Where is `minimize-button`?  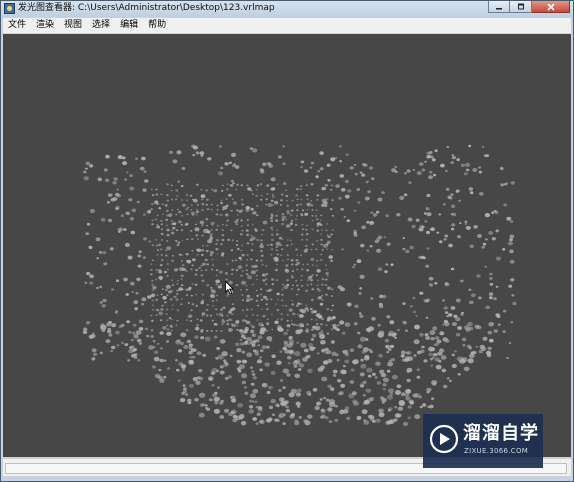
minimize-button is located at coordinates (499, 7).